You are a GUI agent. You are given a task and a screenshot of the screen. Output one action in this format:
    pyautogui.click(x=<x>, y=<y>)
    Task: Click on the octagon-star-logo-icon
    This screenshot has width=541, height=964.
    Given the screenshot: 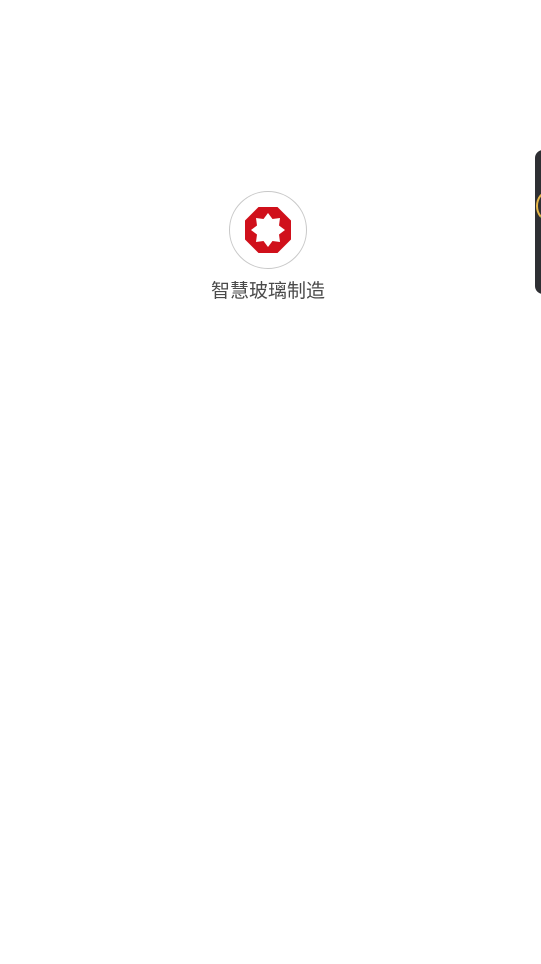 What is the action you would take?
    pyautogui.click(x=268, y=230)
    